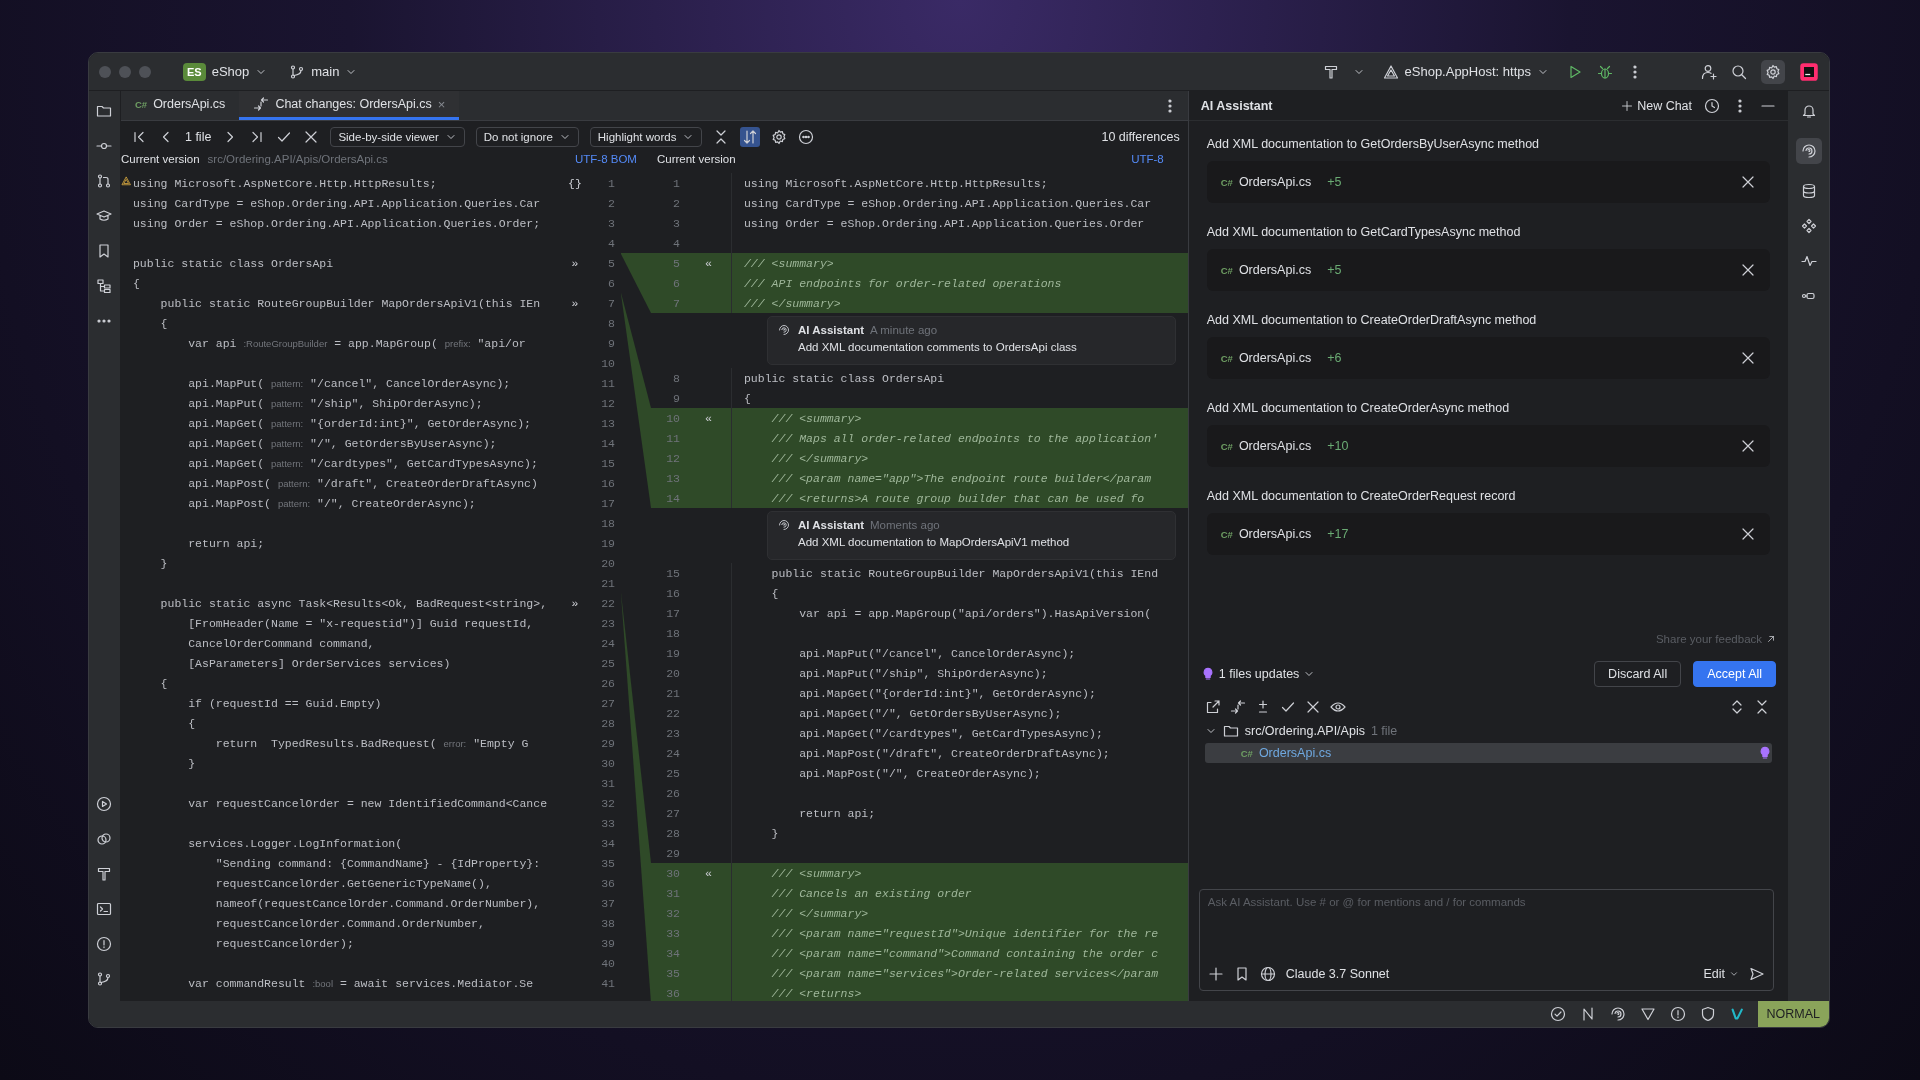 The image size is (1920, 1080). What do you see at coordinates (904, 330) in the screenshot?
I see `comment-time: A minute ago` at bounding box center [904, 330].